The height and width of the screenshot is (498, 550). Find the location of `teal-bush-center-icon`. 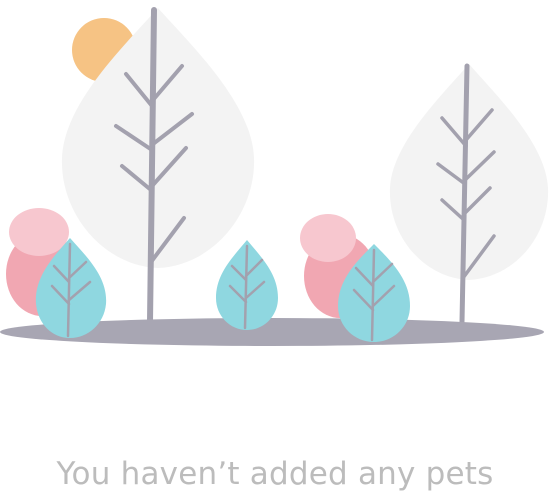

teal-bush-center-icon is located at coordinates (247, 285).